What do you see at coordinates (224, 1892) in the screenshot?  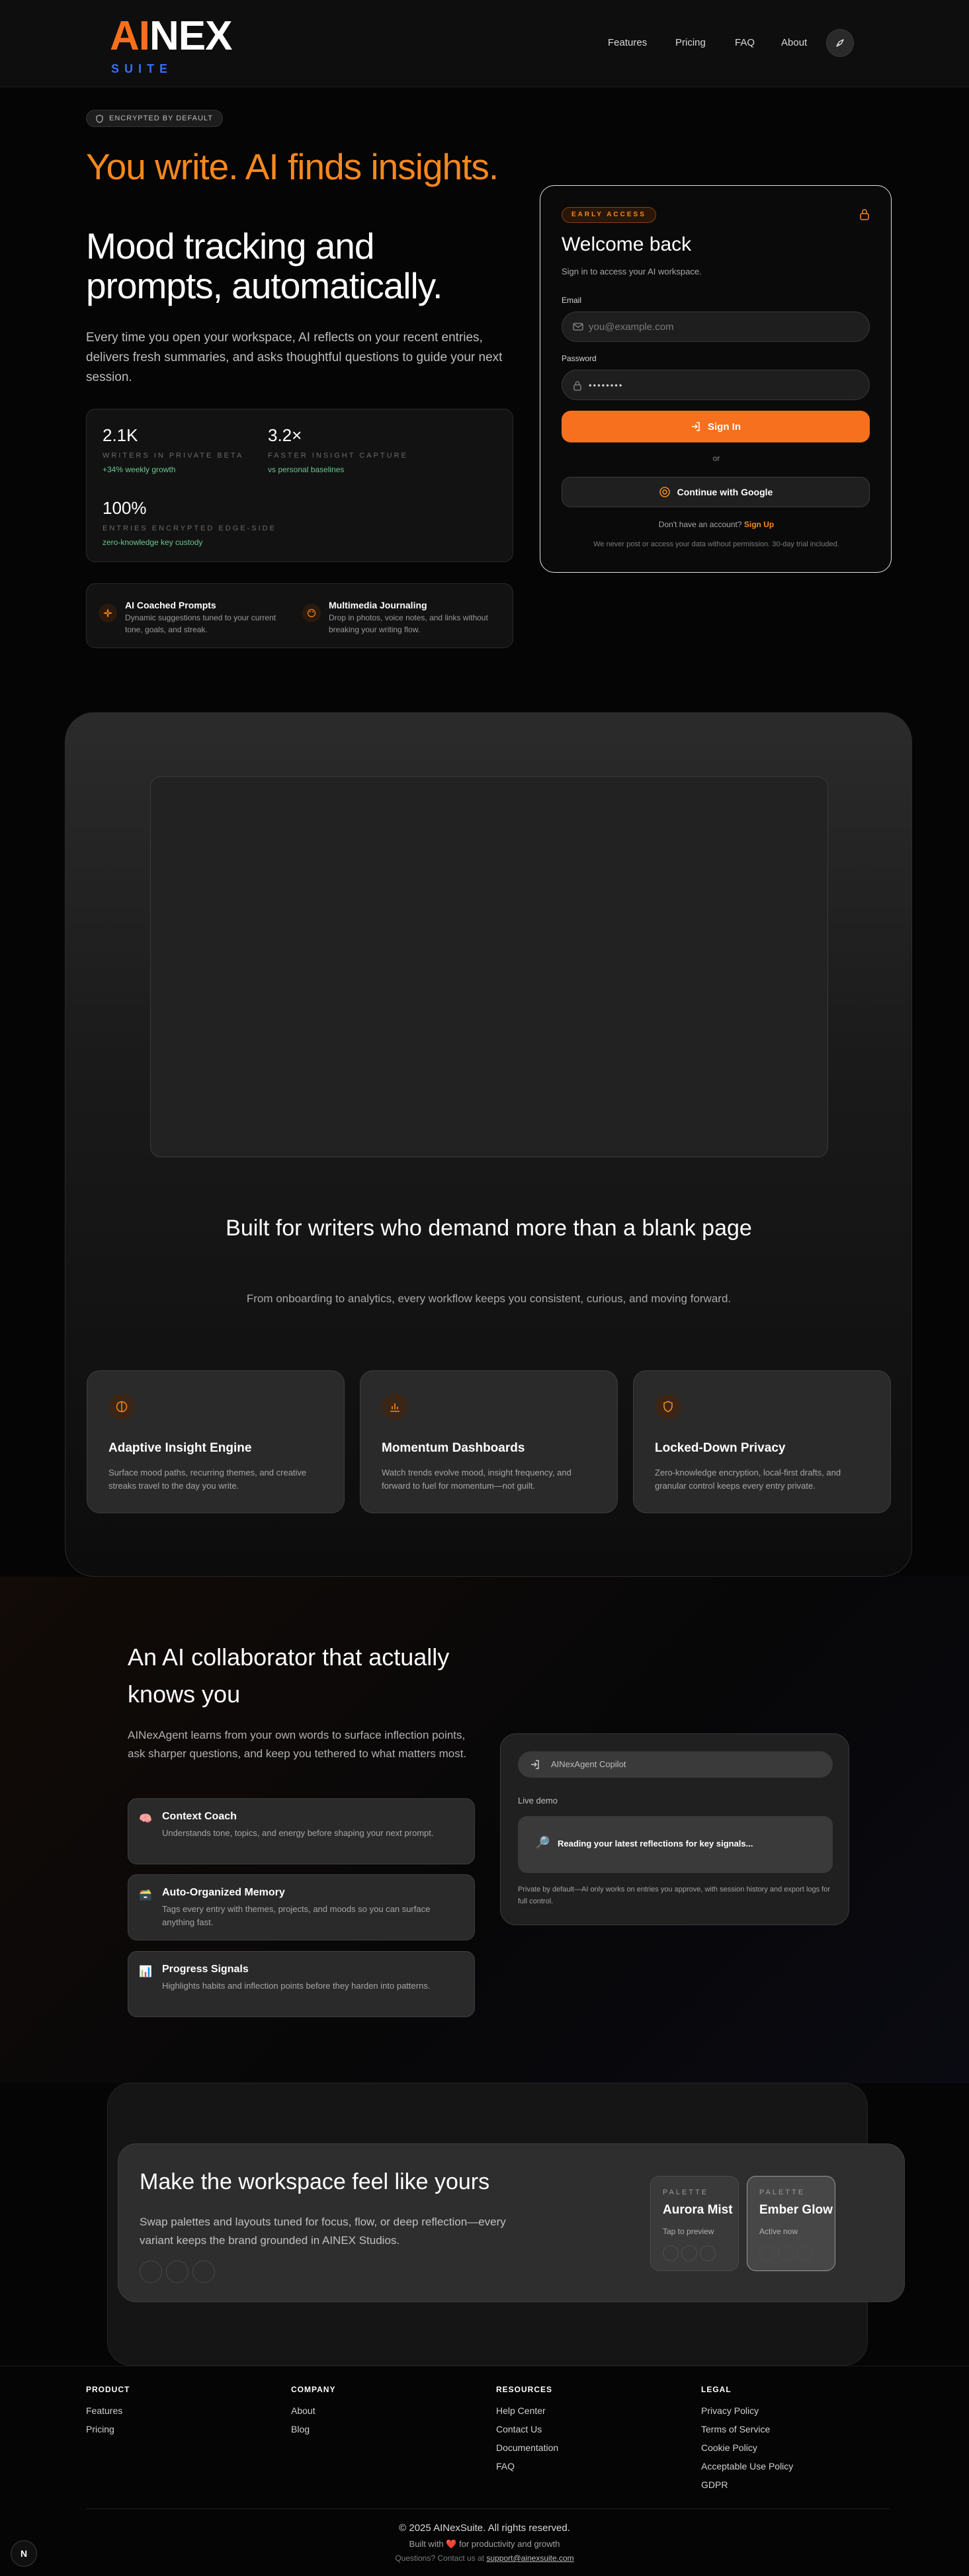 I see `collab-card-title: Auto-Organized Memory` at bounding box center [224, 1892].